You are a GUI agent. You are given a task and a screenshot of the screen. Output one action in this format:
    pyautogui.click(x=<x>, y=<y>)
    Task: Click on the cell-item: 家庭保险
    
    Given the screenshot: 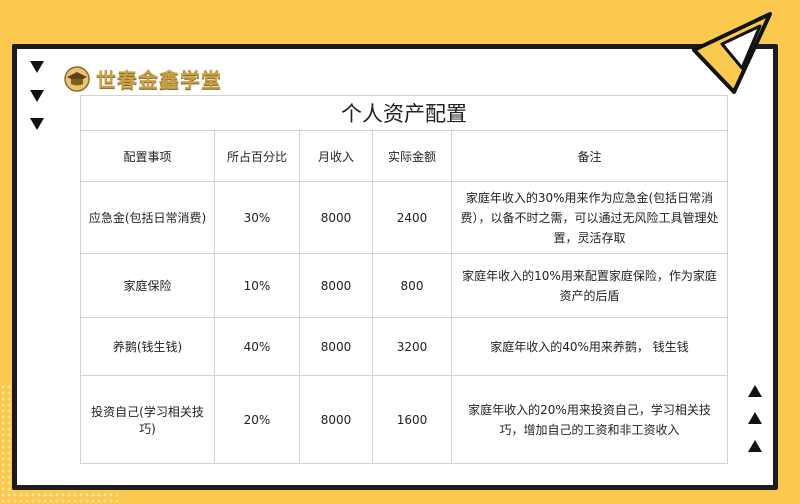 What is the action you would take?
    pyautogui.click(x=147, y=285)
    